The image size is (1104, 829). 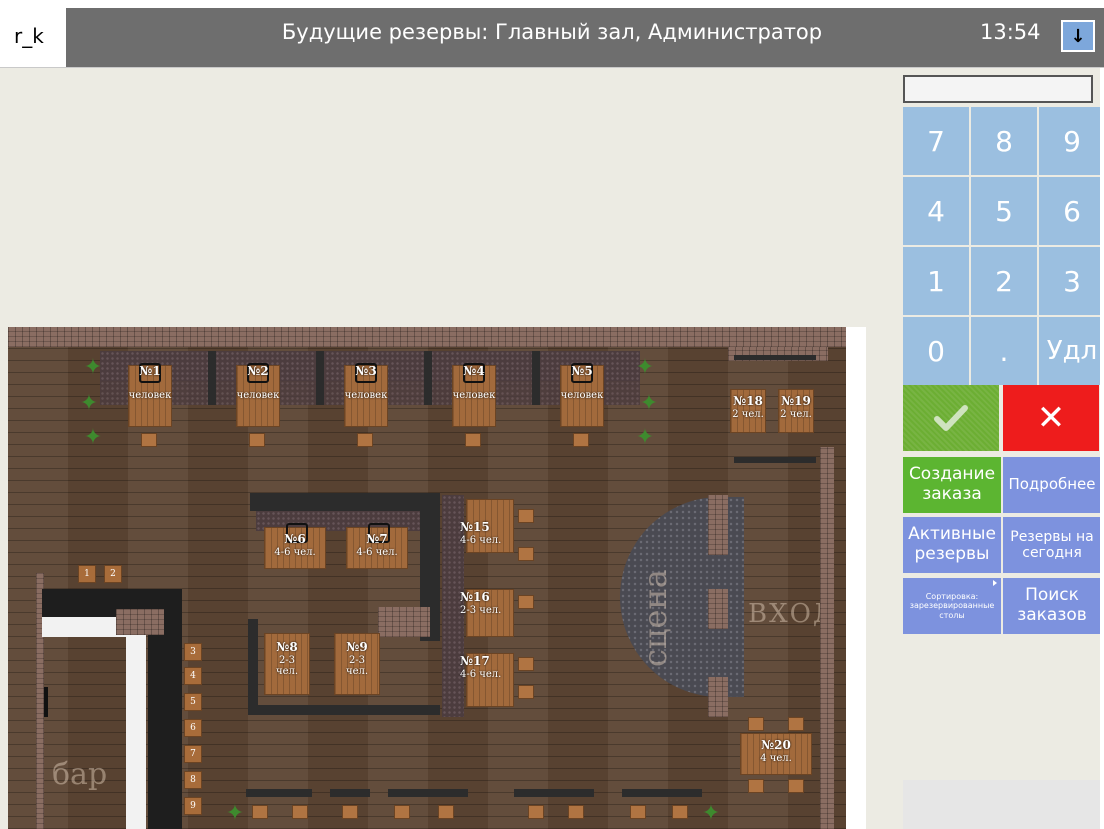 I want to click on sort-arrow-icon, so click(x=995, y=583).